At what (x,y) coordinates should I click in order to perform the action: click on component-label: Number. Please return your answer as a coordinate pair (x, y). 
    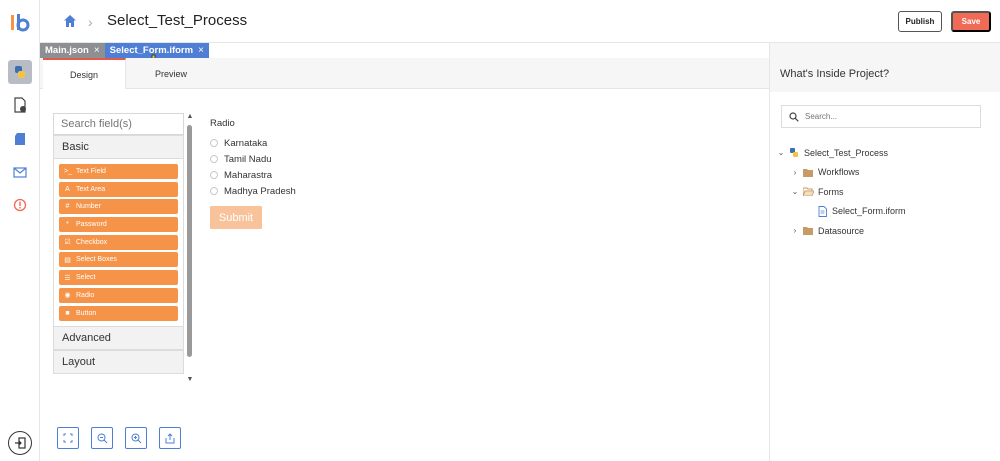
    Looking at the image, I should click on (88, 207).